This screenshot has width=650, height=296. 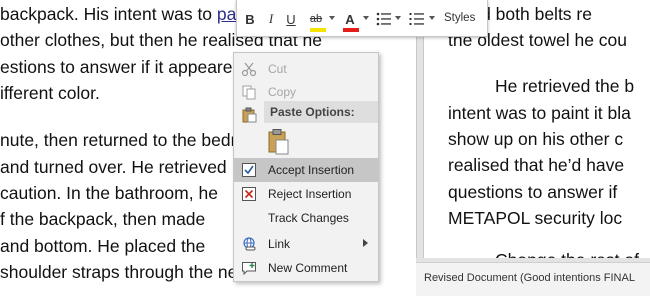 I want to click on menu-item-reject-insertion: Reject Insertion, so click(x=306, y=194).